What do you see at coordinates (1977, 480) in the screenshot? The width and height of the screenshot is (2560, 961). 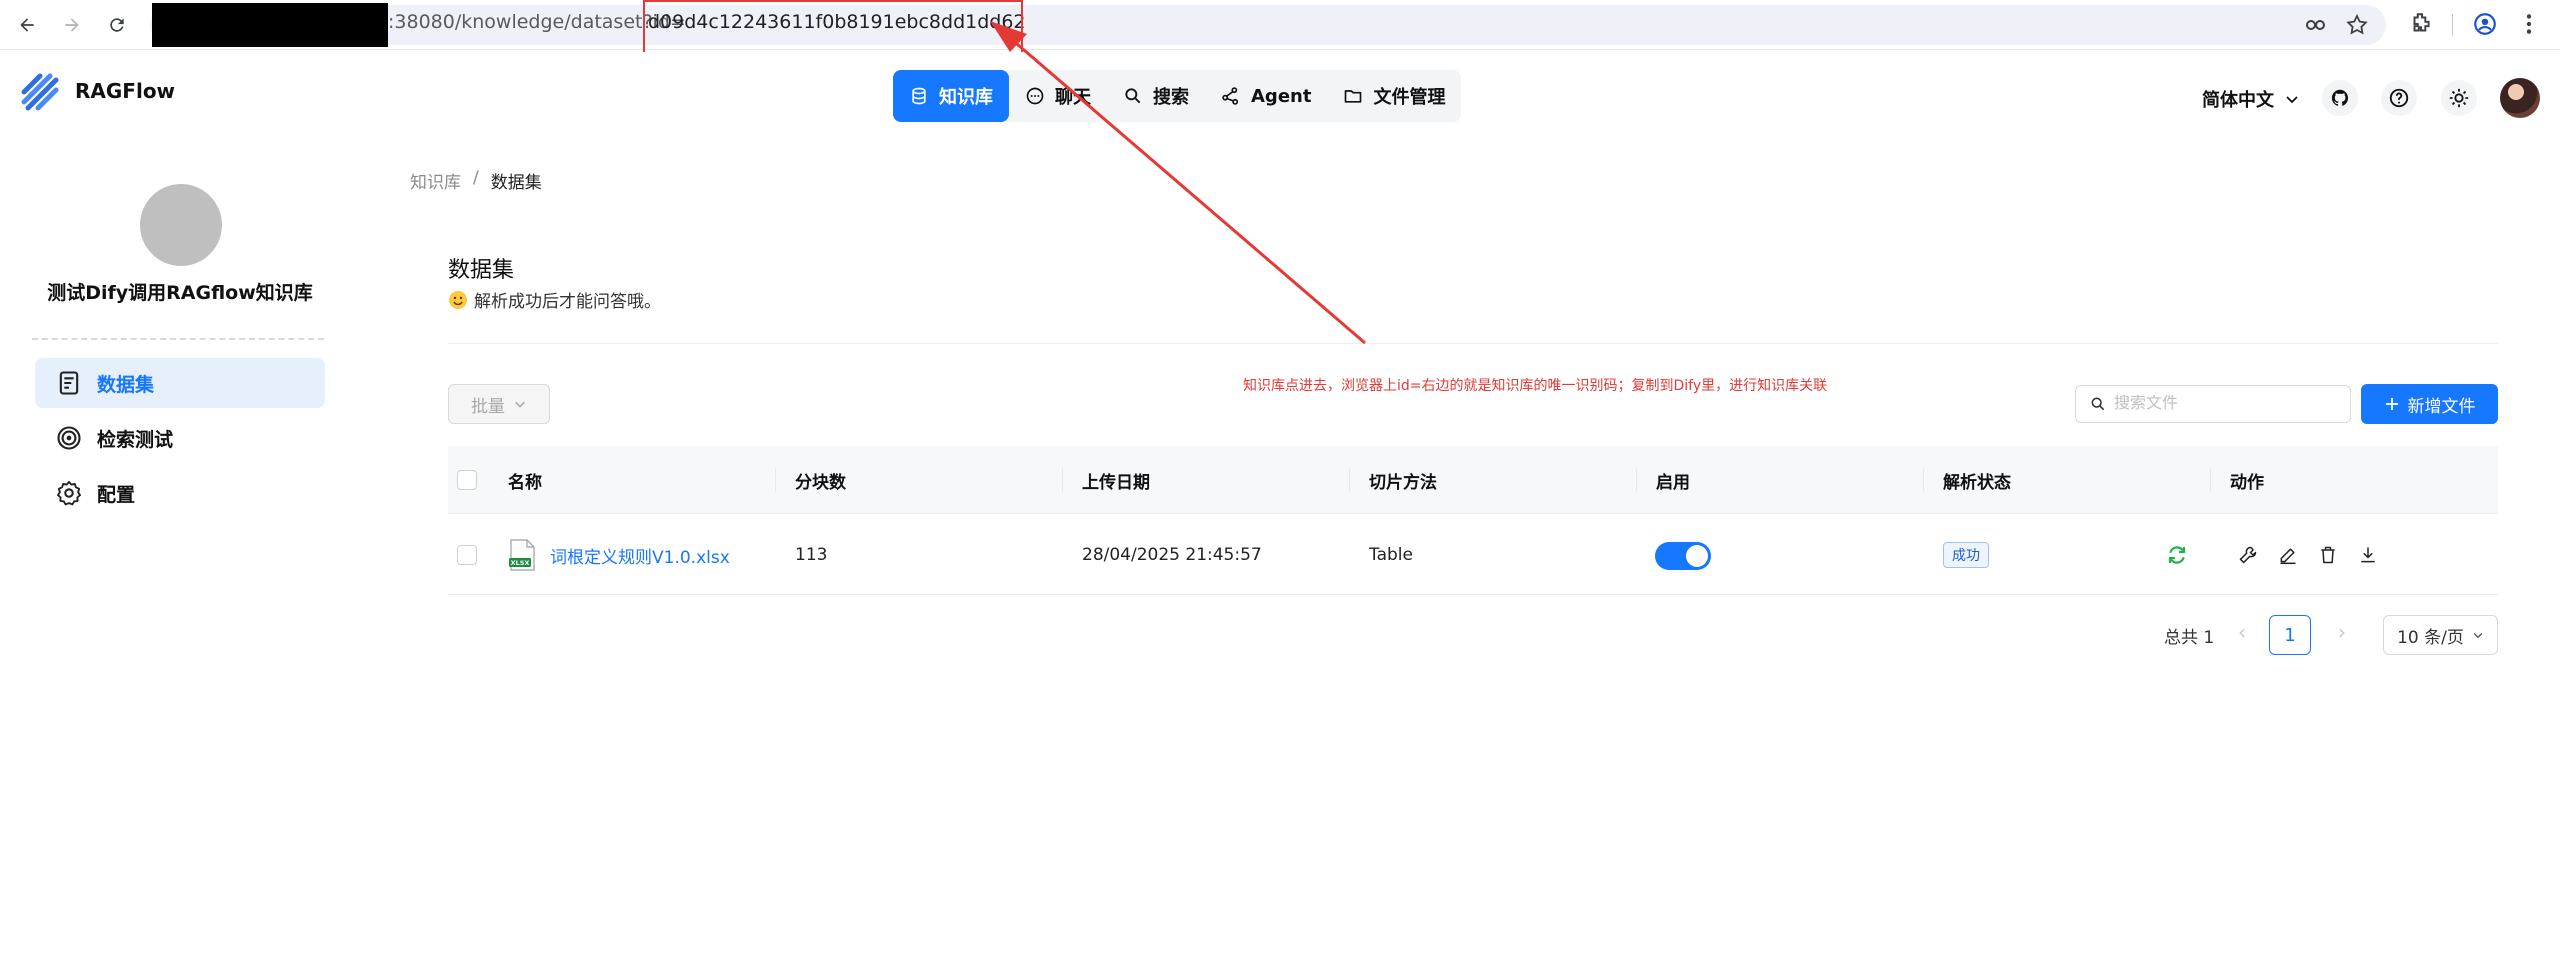 I see `column-header-status: 解析状态` at bounding box center [1977, 480].